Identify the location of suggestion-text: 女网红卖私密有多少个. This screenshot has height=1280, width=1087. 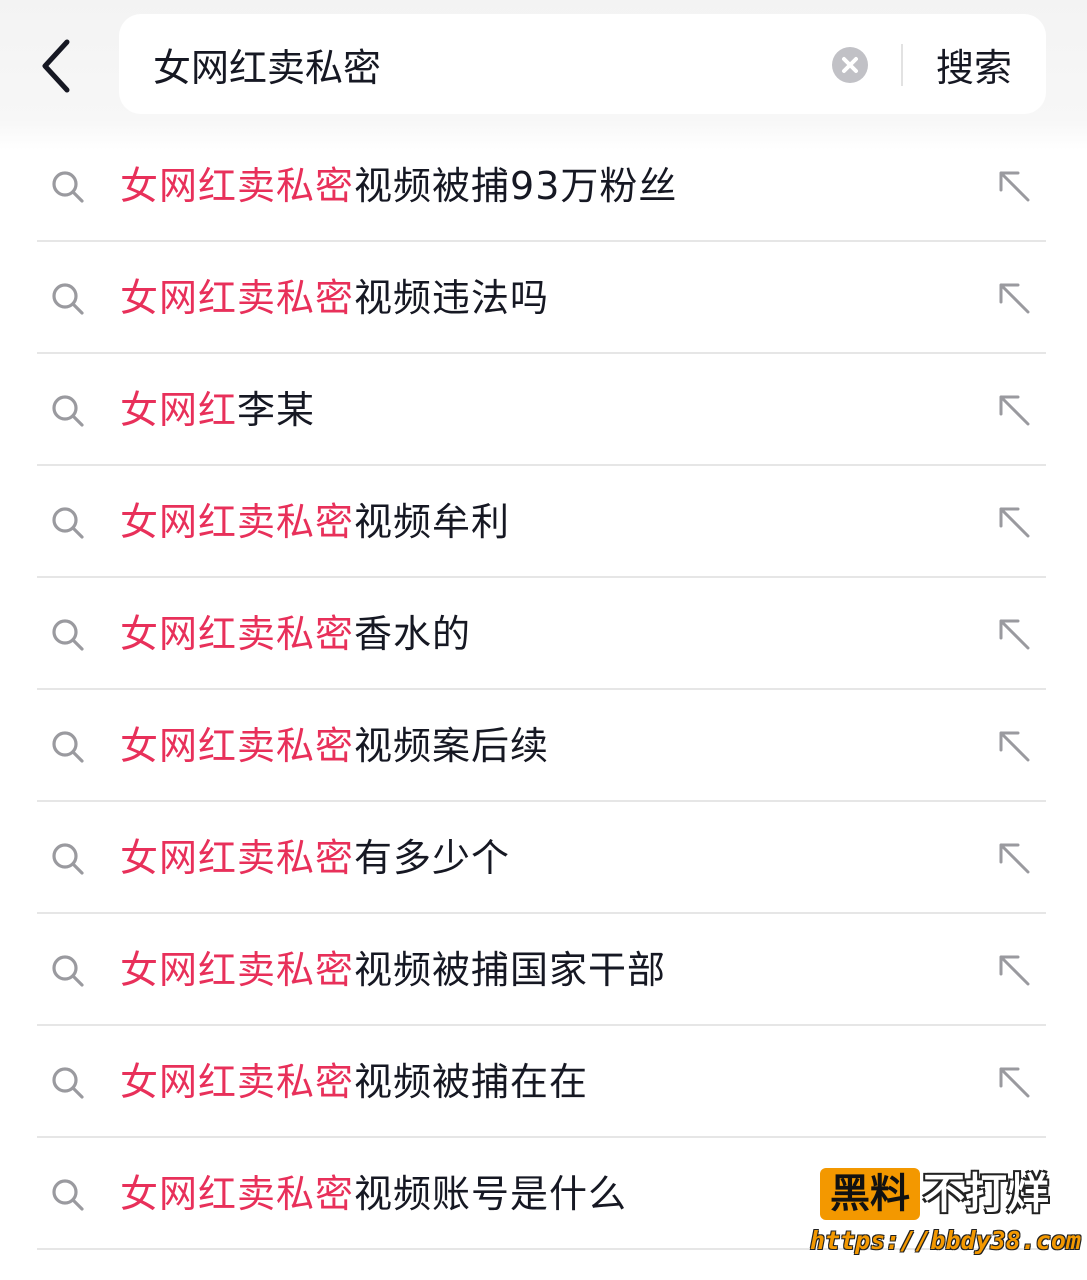
(315, 858).